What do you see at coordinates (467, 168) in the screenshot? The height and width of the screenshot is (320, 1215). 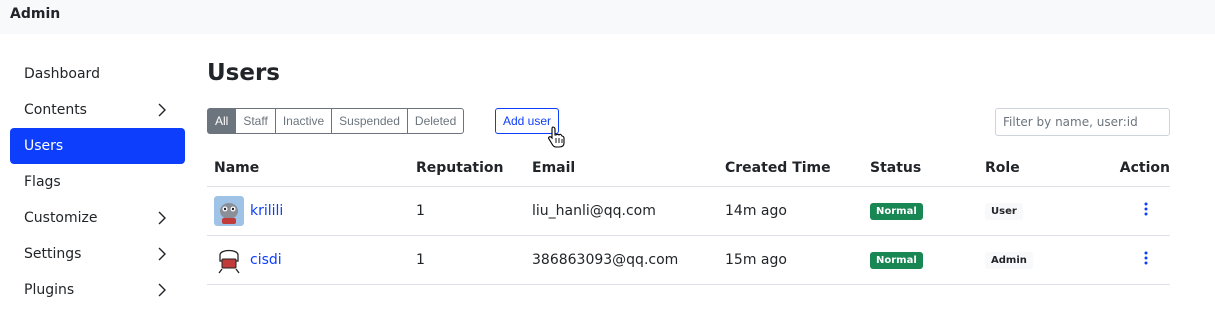 I see `column-header-reputation: Reputation` at bounding box center [467, 168].